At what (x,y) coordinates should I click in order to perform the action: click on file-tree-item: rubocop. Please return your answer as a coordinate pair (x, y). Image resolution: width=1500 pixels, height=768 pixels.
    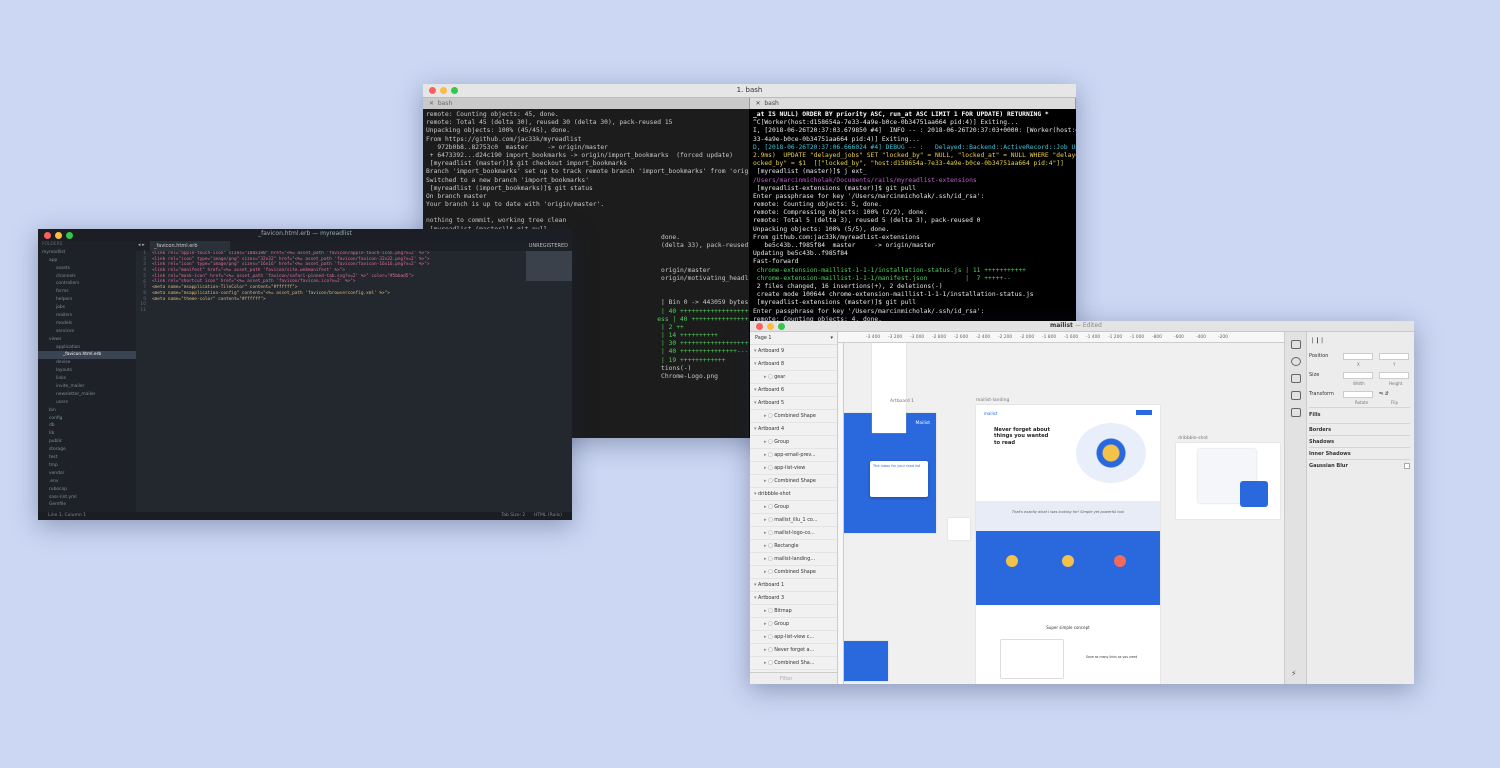
    Looking at the image, I should click on (87, 490).